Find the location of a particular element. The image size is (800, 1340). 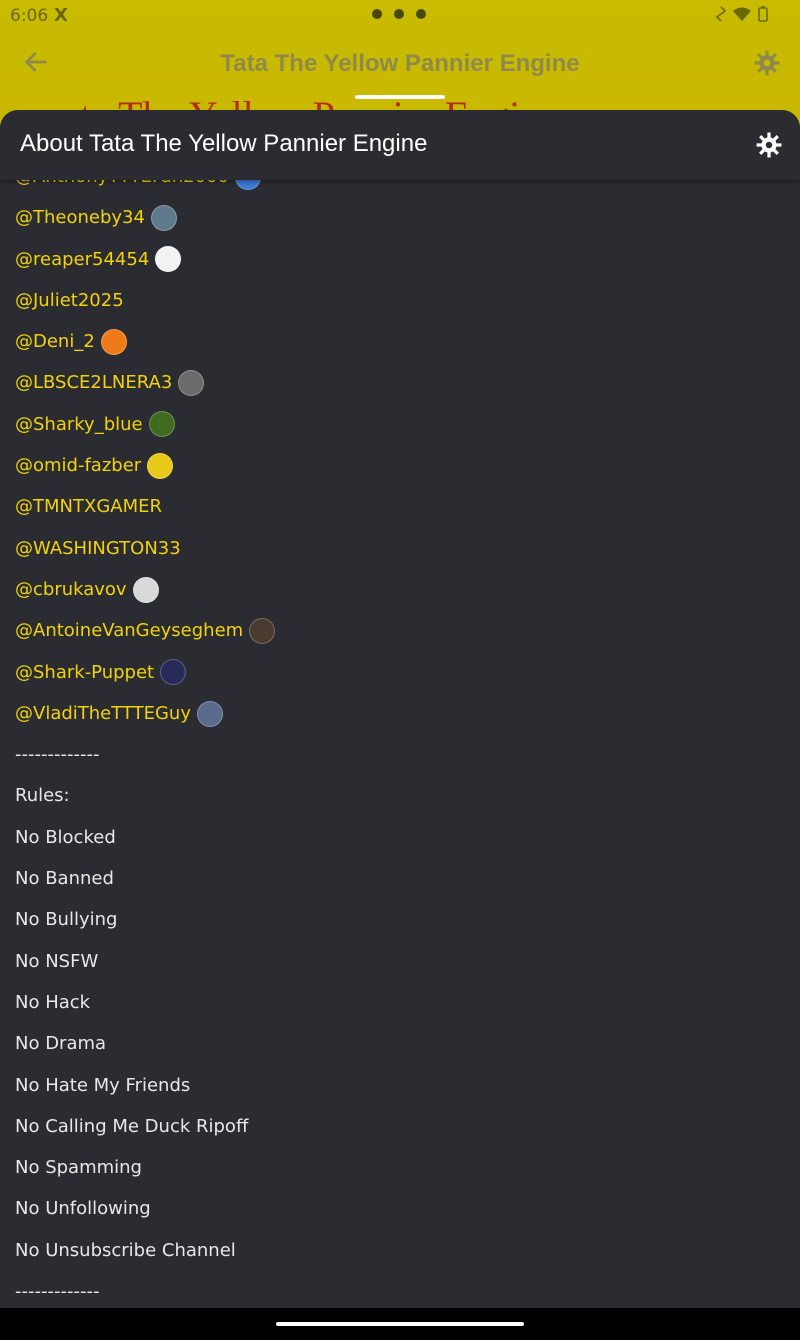

mention-link: @LBSCE2LNERA3 is located at coordinates (400, 382).